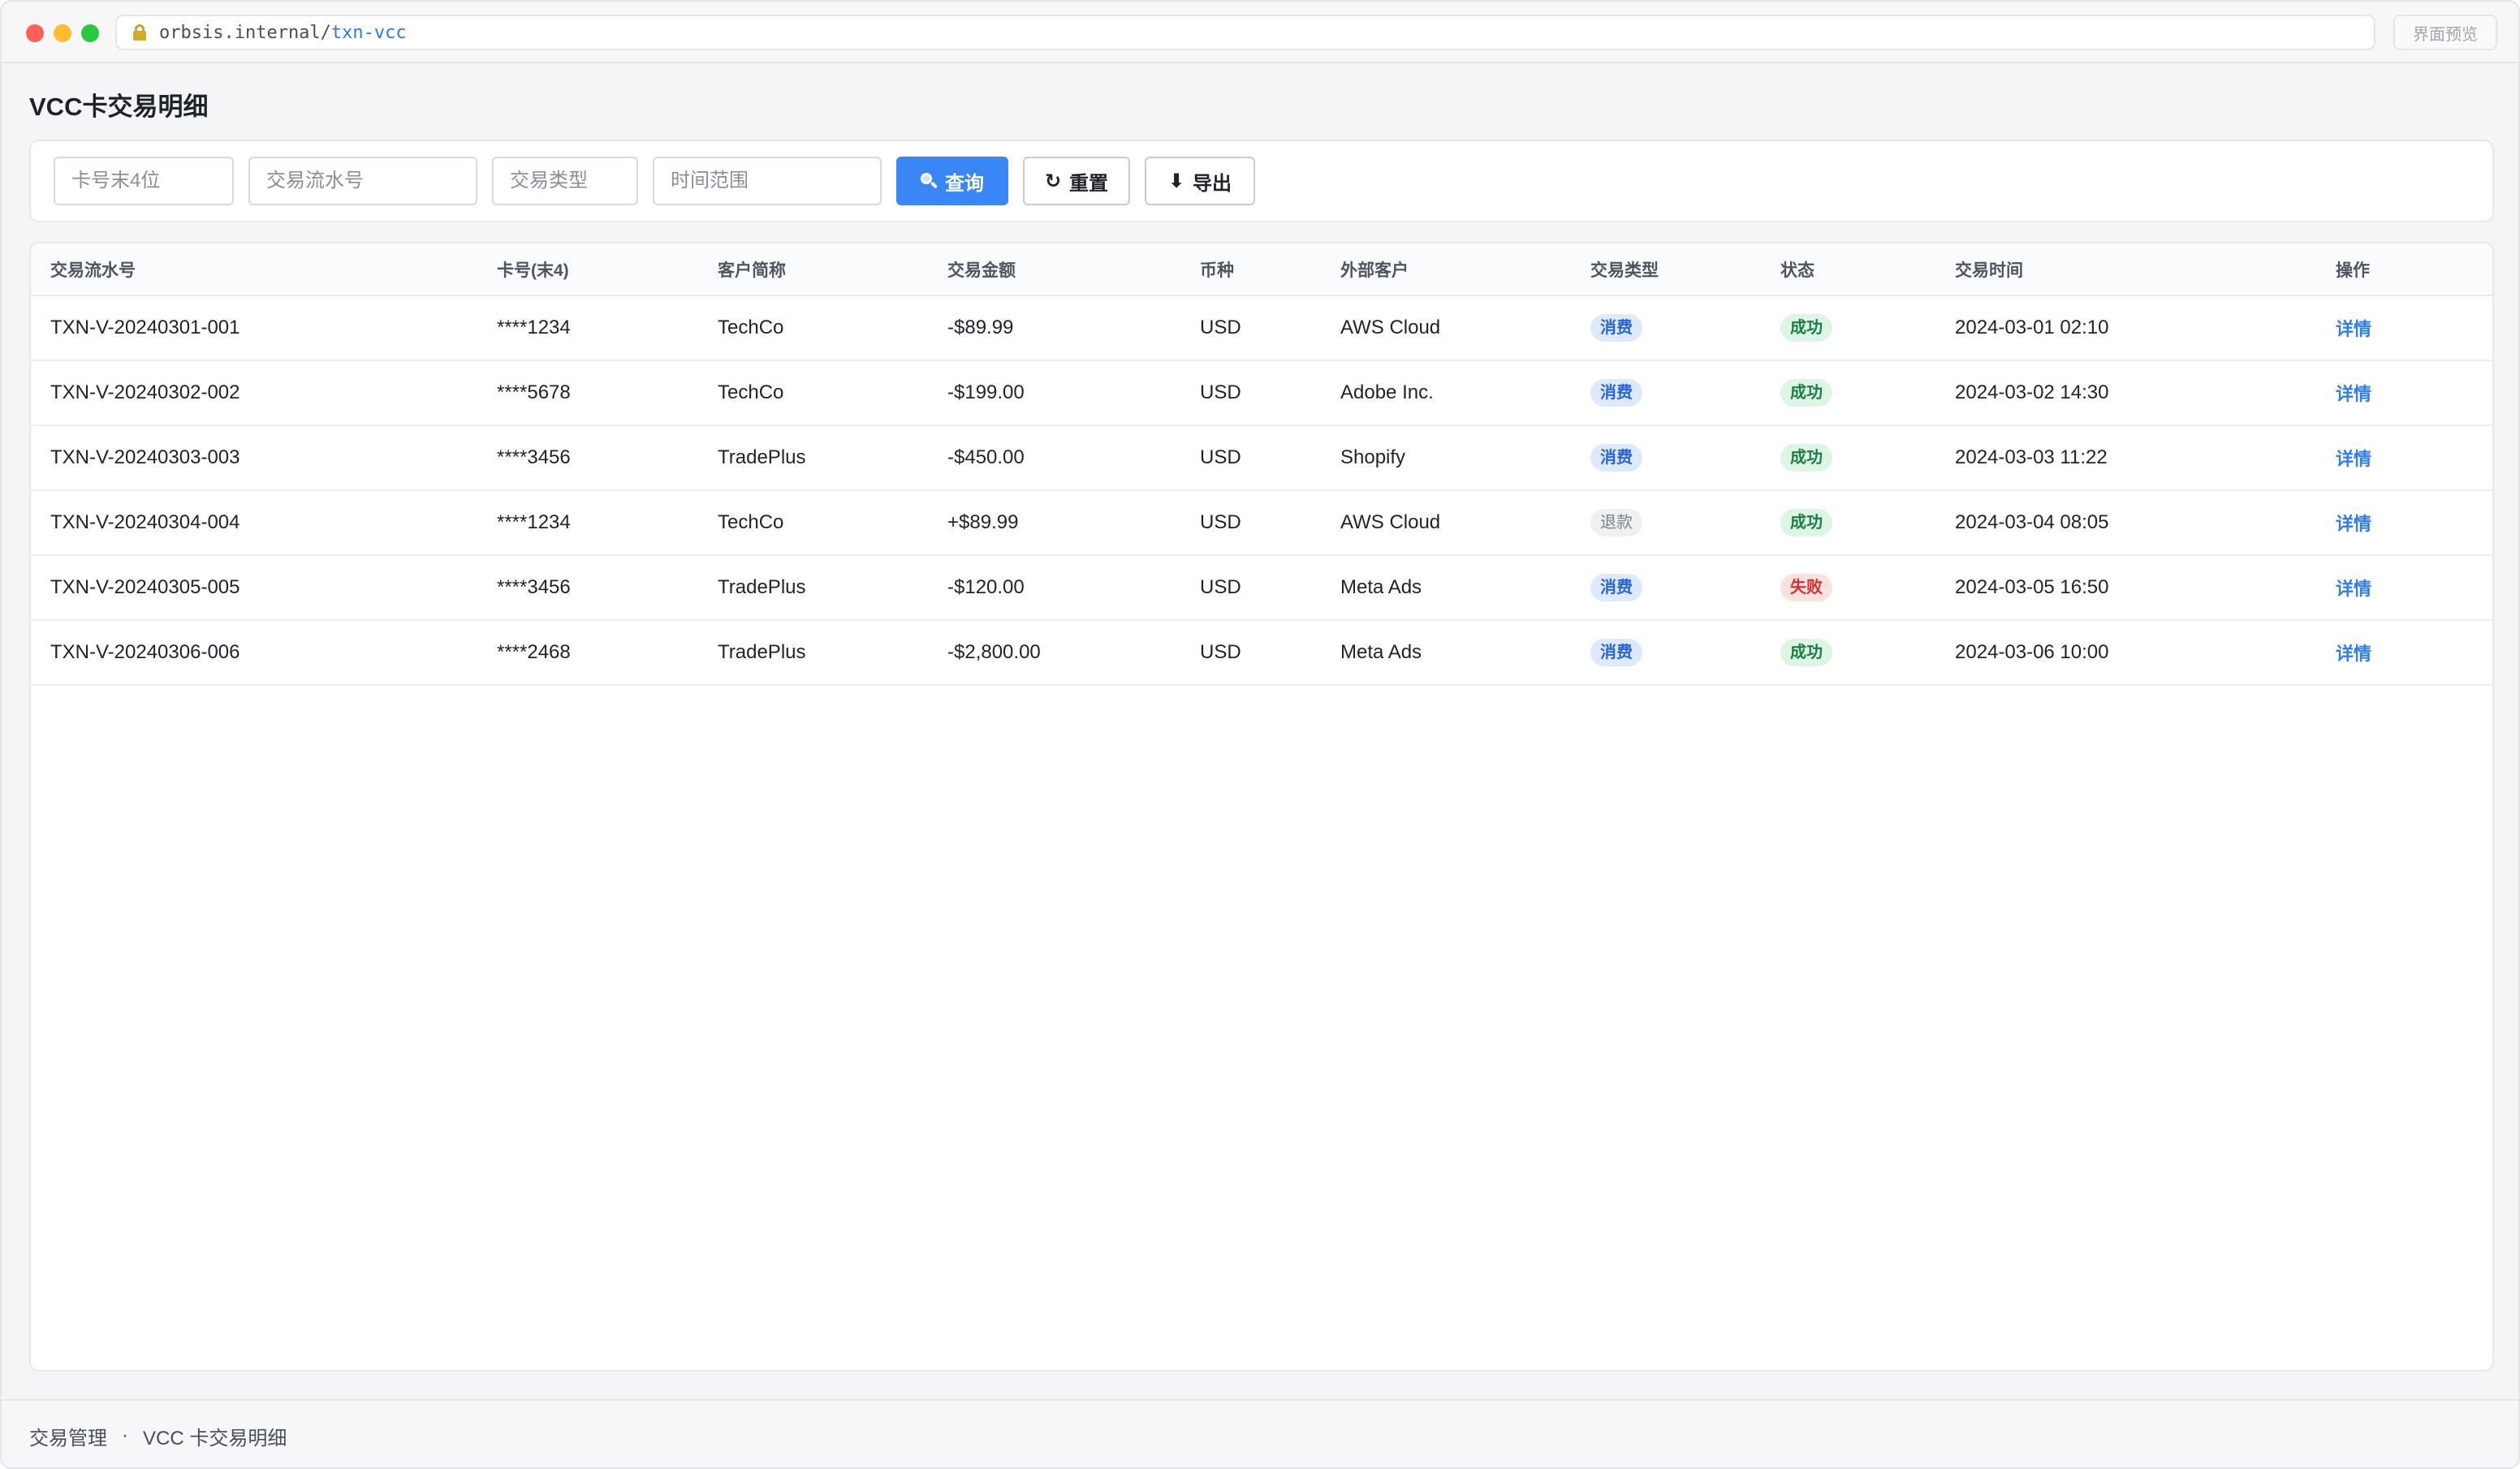 The height and width of the screenshot is (1469, 2520). What do you see at coordinates (1054, 653) in the screenshot?
I see `cell-amount: -$2,800.00` at bounding box center [1054, 653].